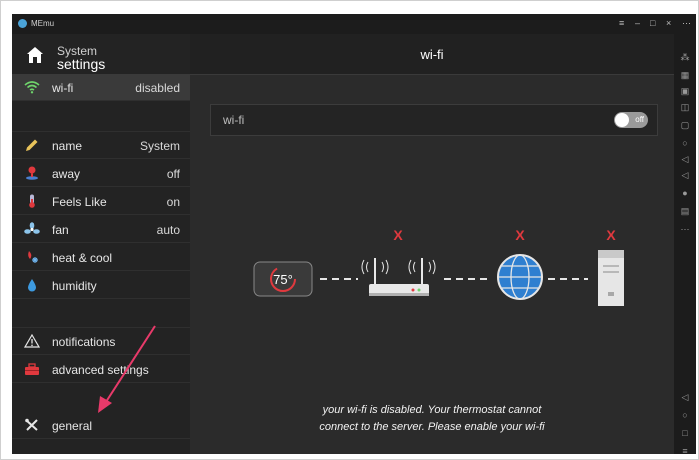 Image resolution: width=699 pixels, height=460 pixels. What do you see at coordinates (101, 145) in the screenshot?
I see `sidebar-item-name: name System` at bounding box center [101, 145].